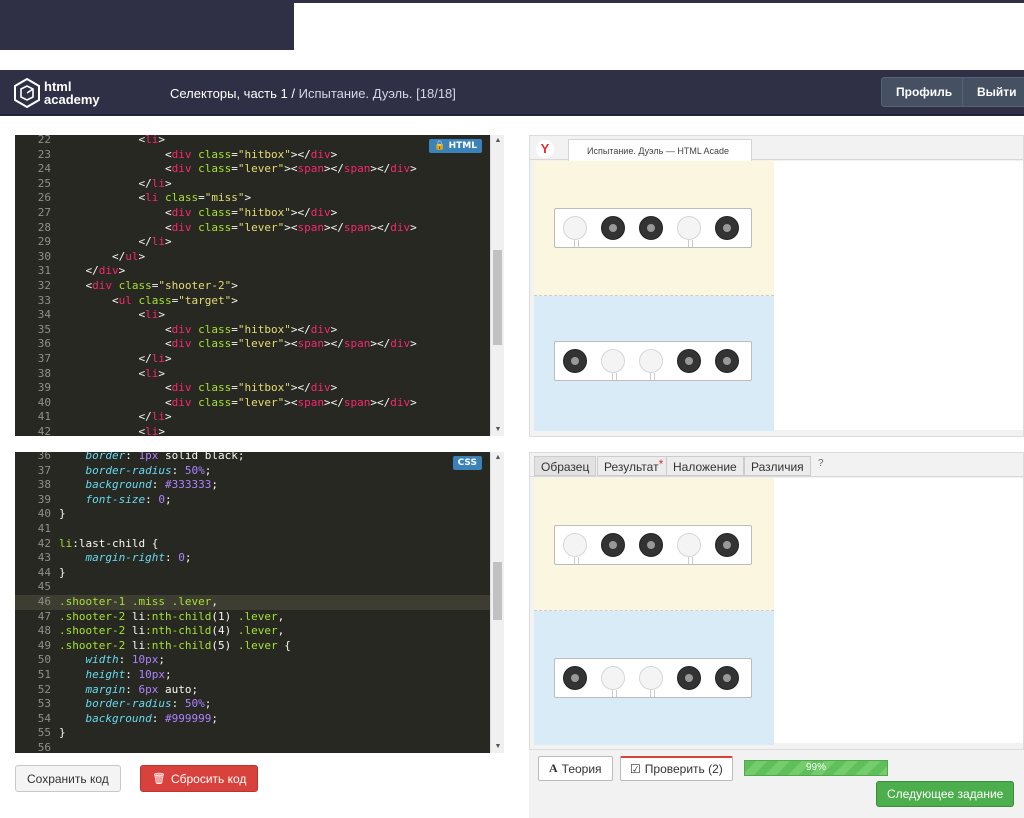 Image resolution: width=1024 pixels, height=818 pixels. Describe the element at coordinates (281, 616) in the screenshot. I see `code-token: ,` at that location.